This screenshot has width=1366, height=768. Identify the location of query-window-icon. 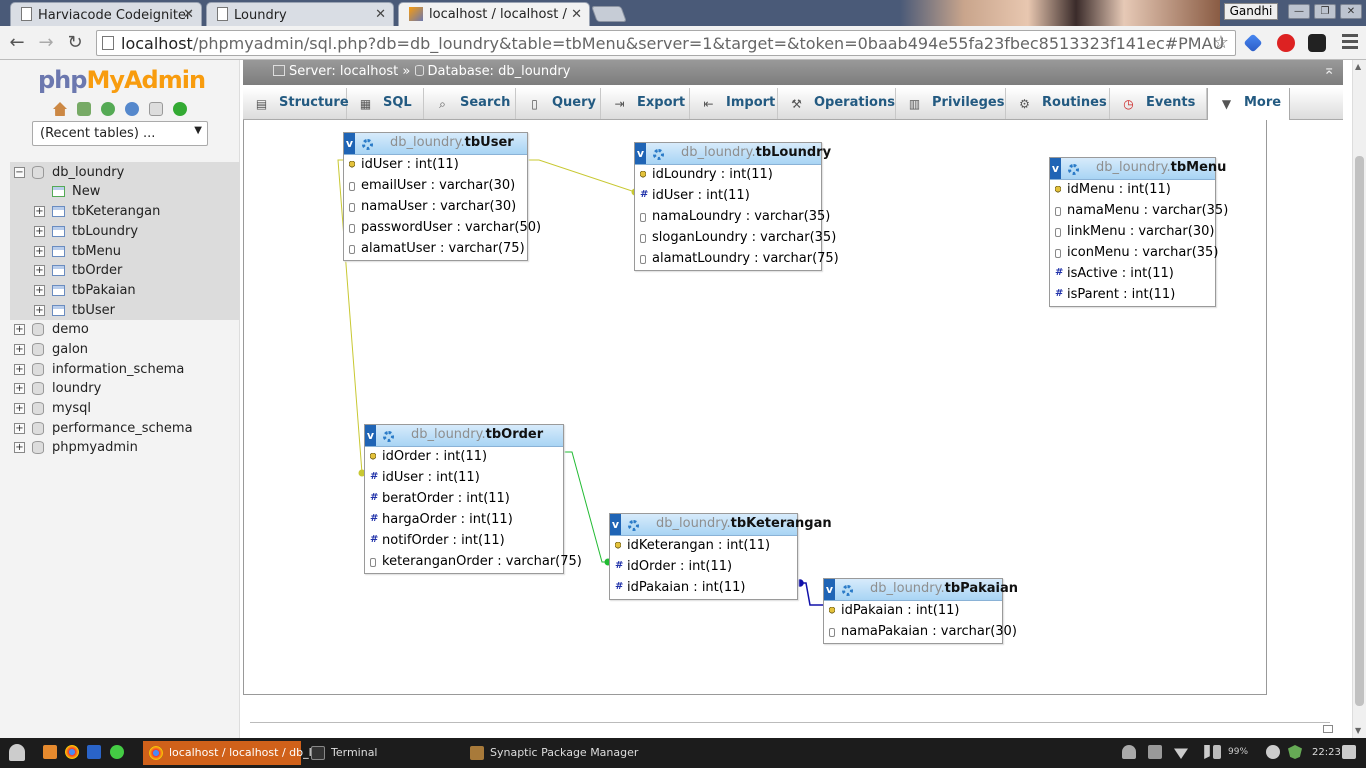
(108, 109).